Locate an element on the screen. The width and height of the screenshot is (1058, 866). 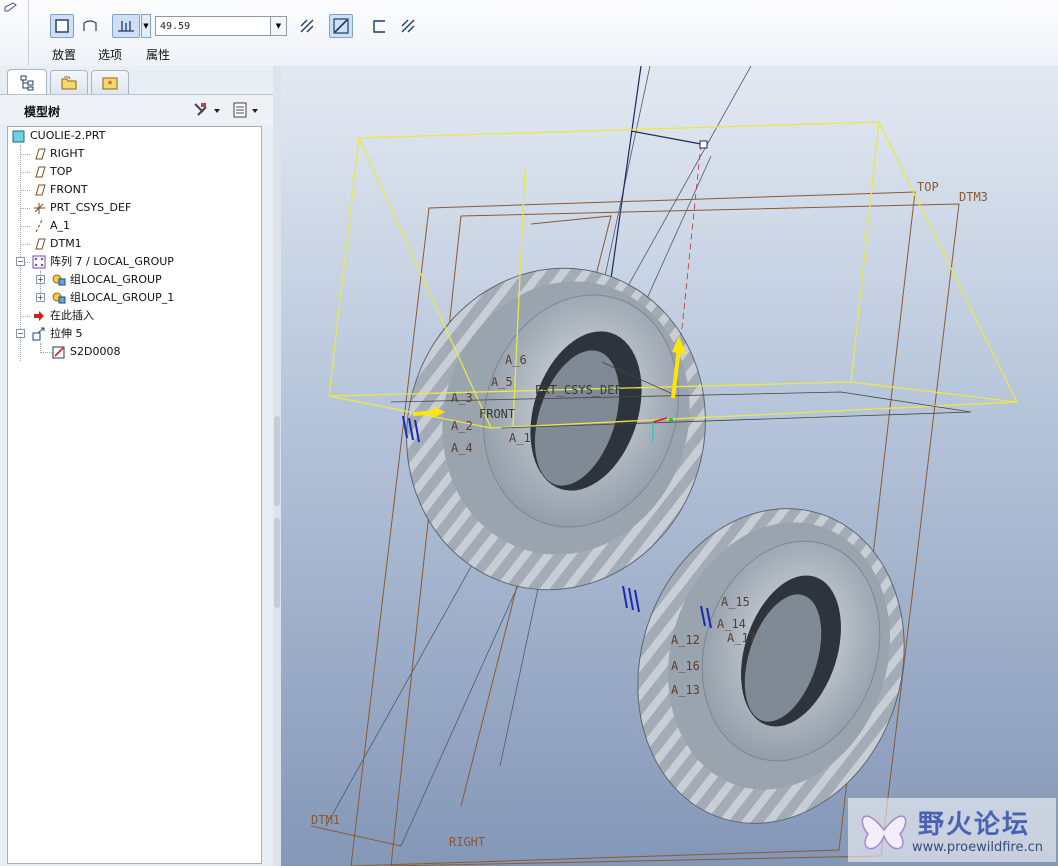
flip-direction-icon is located at coordinates (307, 26).